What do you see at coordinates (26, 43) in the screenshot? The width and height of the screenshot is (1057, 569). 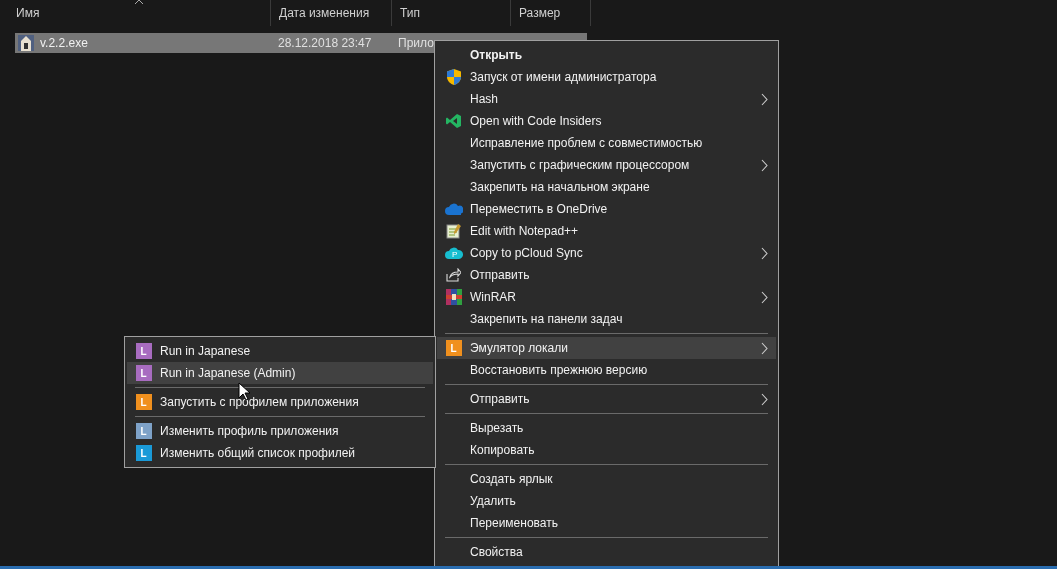 I see `application-icon` at bounding box center [26, 43].